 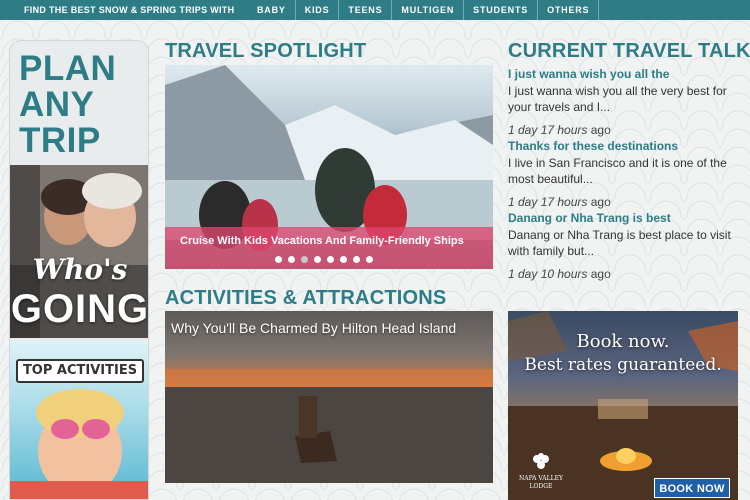 I want to click on whos-going-tile: Who's GOING, so click(x=79, y=251).